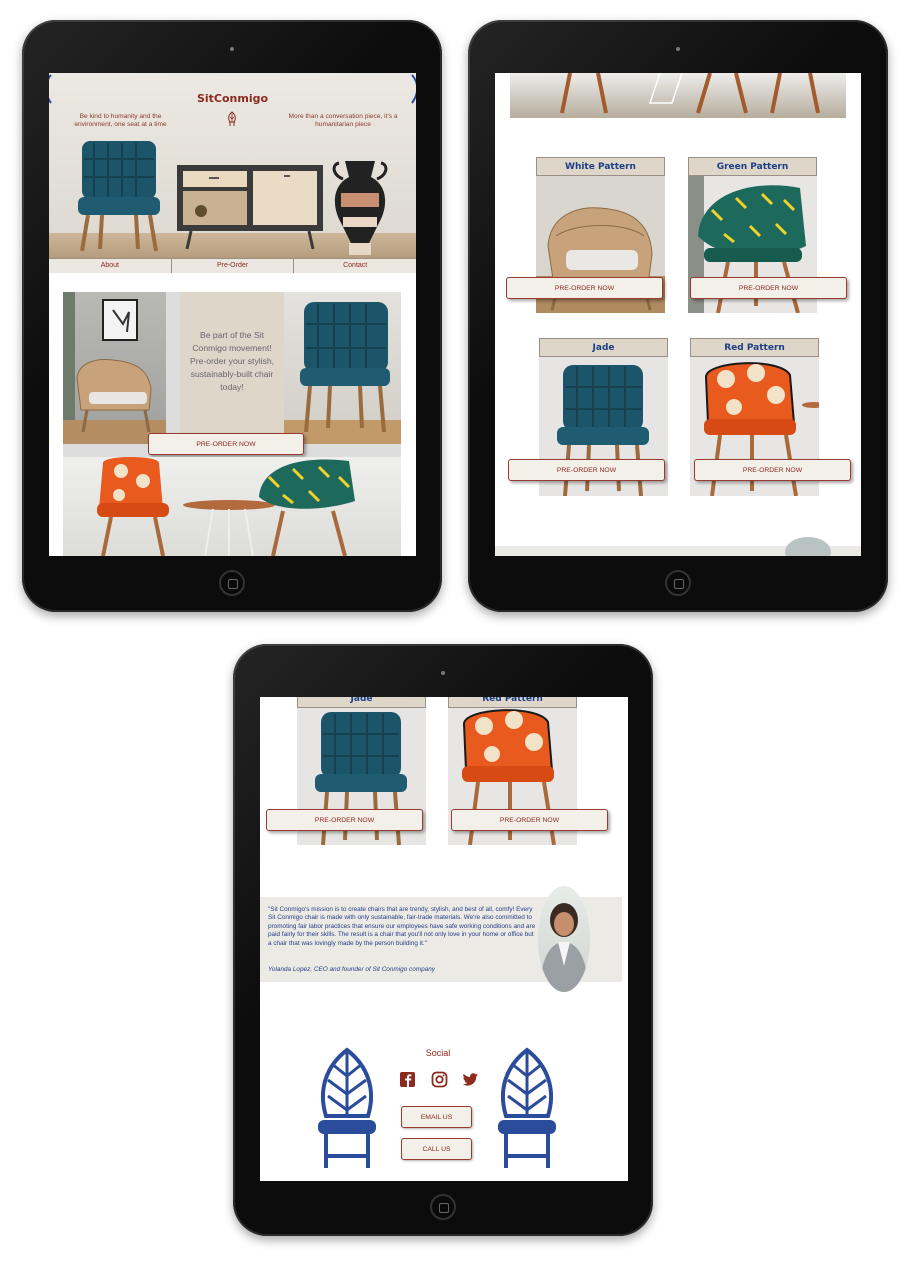 This screenshot has height=1267, width=917. What do you see at coordinates (114, 368) in the screenshot?
I see `rattan-chair-image` at bounding box center [114, 368].